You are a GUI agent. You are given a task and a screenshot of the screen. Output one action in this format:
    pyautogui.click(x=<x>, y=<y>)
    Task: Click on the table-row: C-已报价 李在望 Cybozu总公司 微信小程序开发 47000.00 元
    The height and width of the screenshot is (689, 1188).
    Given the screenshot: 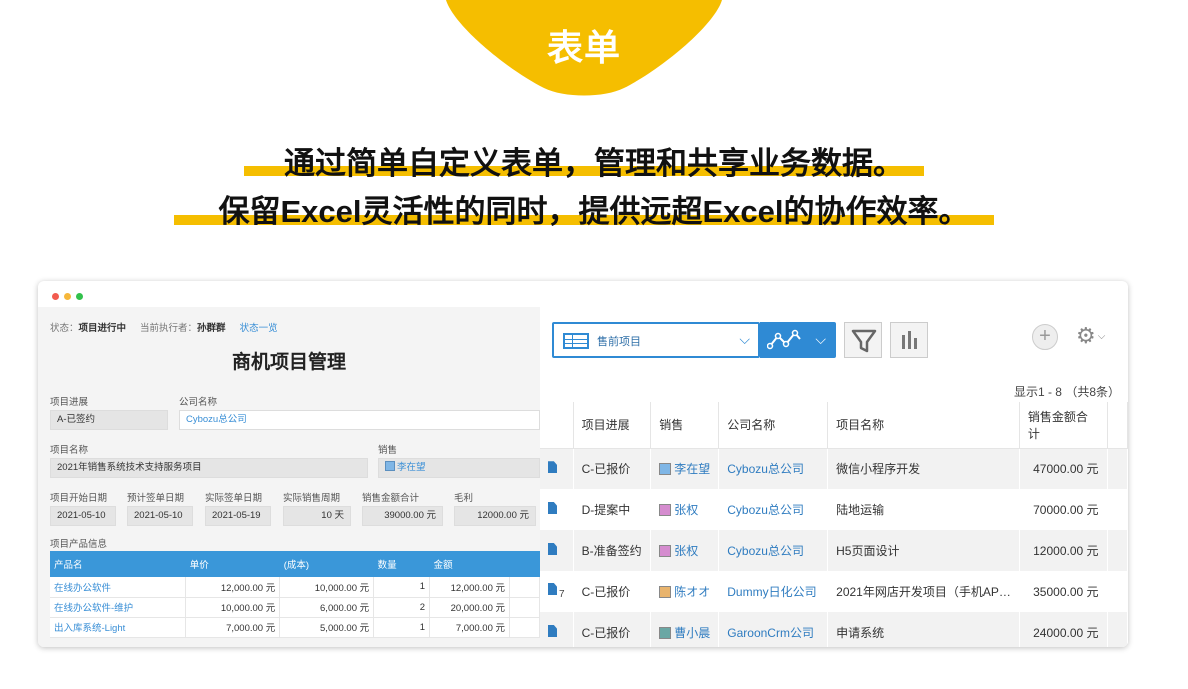 What is the action you would take?
    pyautogui.click(x=834, y=468)
    